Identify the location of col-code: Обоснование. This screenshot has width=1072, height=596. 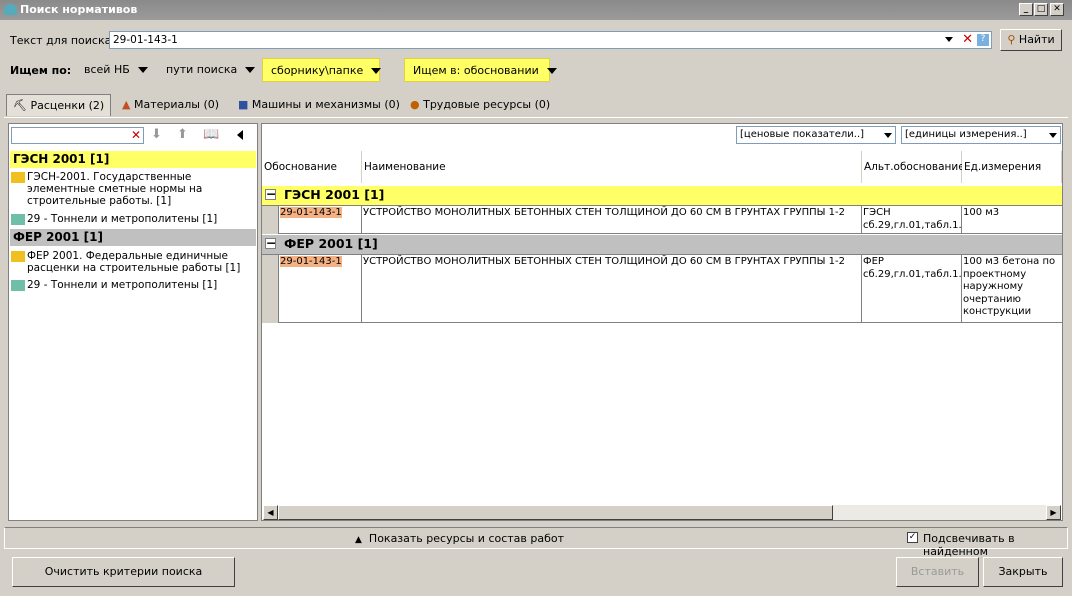
(312, 167).